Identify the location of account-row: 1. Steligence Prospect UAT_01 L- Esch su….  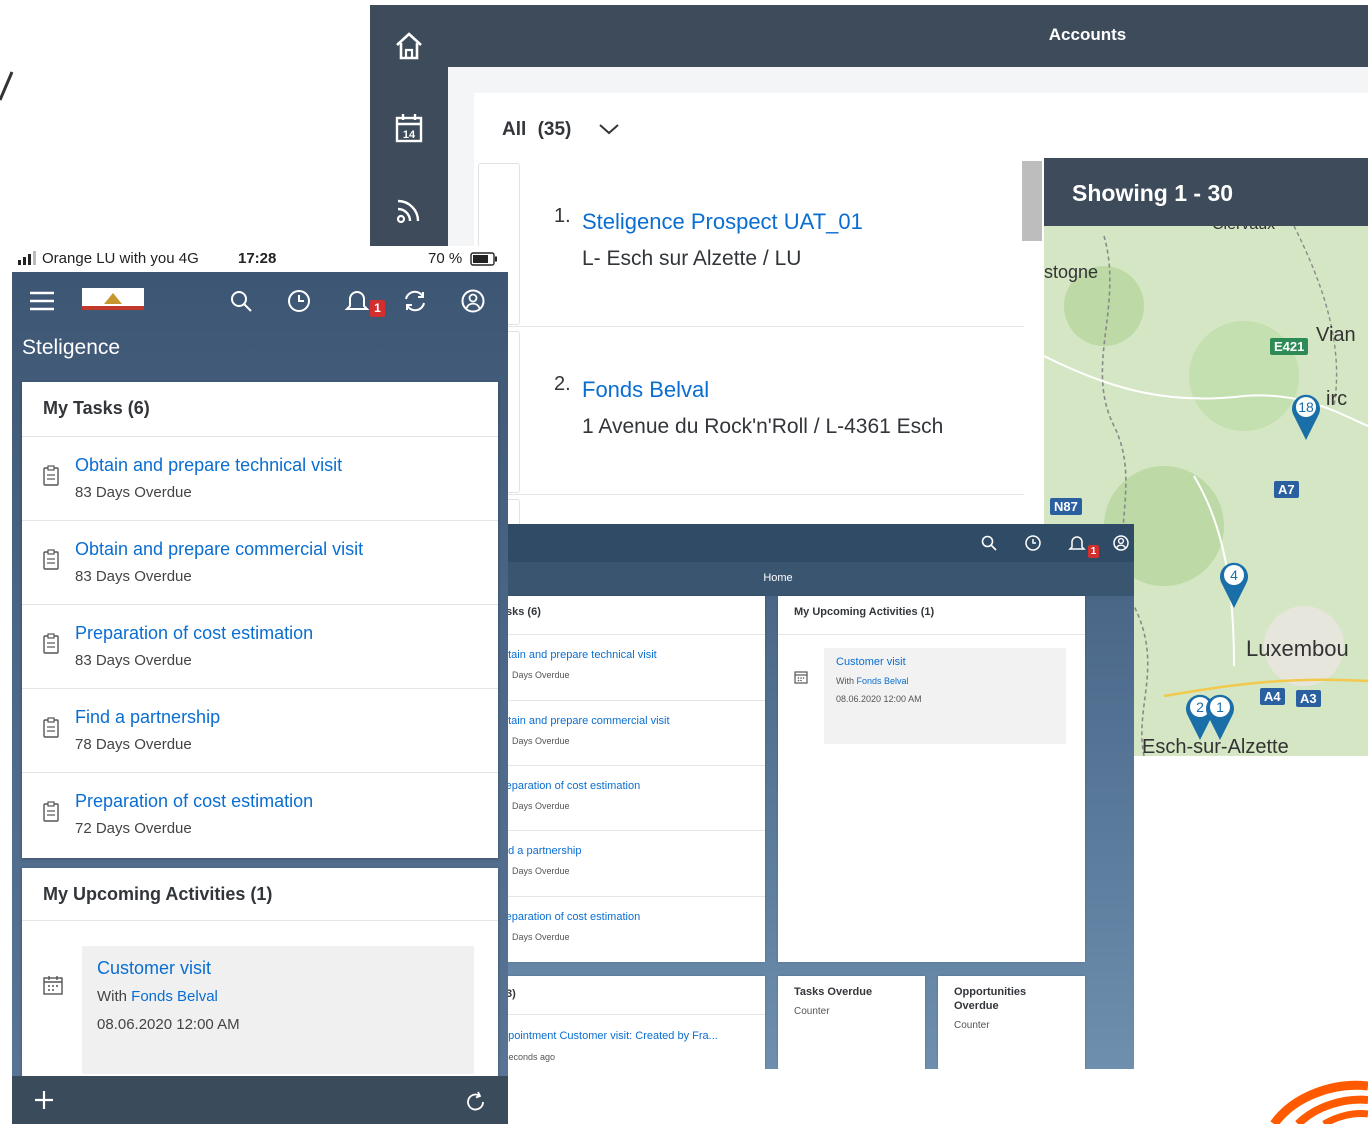
(749, 244).